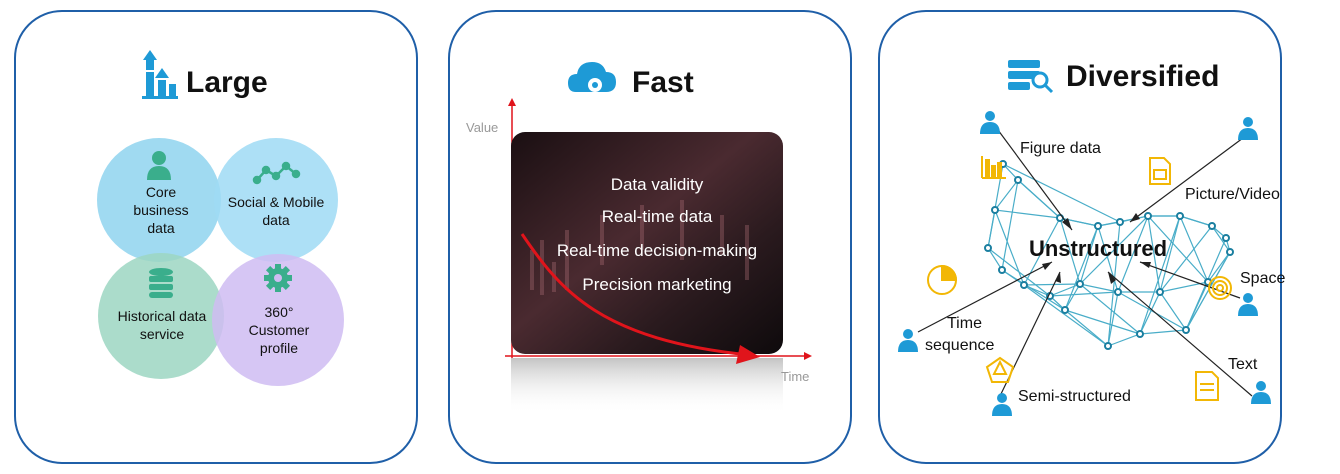 The height and width of the screenshot is (474, 1340). I want to click on item-precision-marketing: Precision marketing, so click(657, 284).